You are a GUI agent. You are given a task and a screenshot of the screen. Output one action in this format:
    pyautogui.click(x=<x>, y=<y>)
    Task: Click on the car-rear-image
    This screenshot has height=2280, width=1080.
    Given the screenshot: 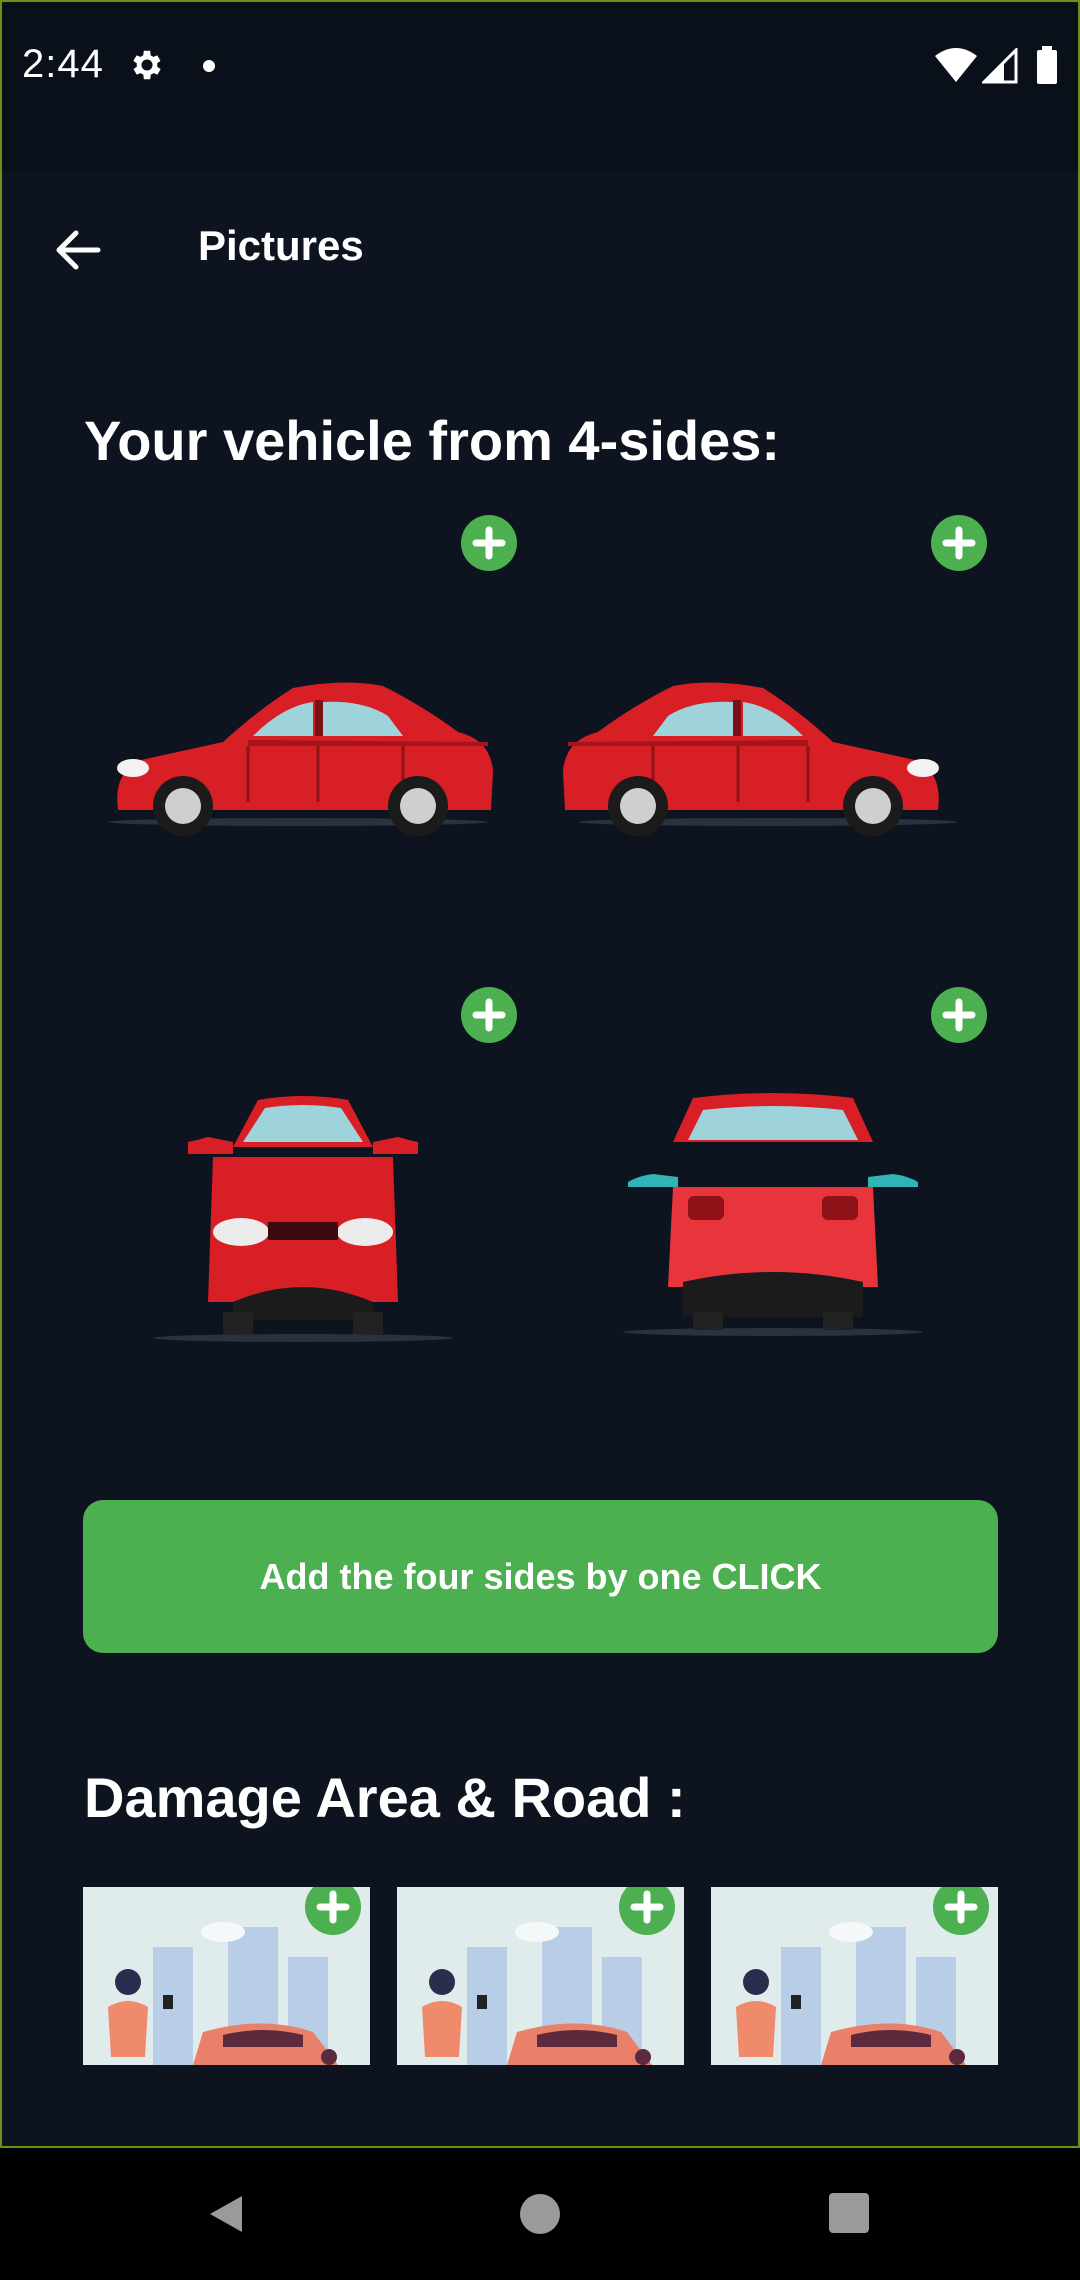 What is the action you would take?
    pyautogui.click(x=773, y=1214)
    